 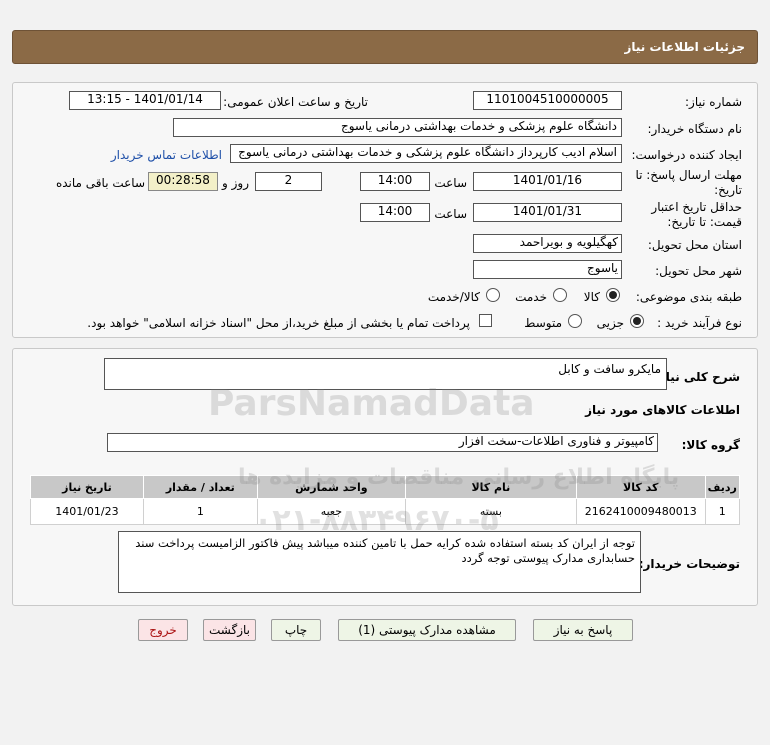 What do you see at coordinates (684, 47) in the screenshot?
I see `page-title: جزئیات اطلاعات نیاز` at bounding box center [684, 47].